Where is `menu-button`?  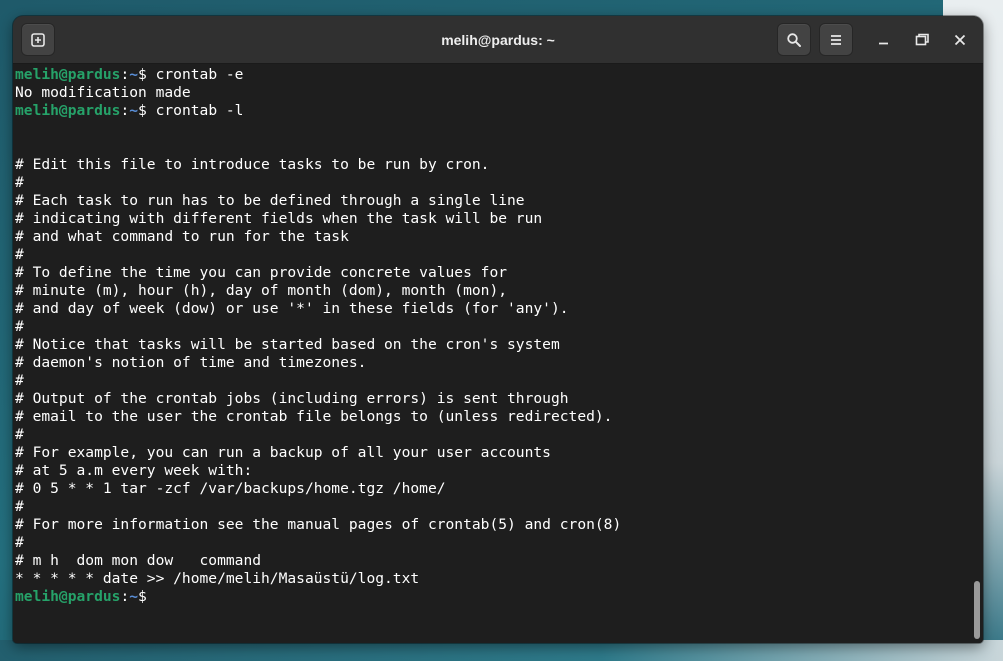 menu-button is located at coordinates (836, 39).